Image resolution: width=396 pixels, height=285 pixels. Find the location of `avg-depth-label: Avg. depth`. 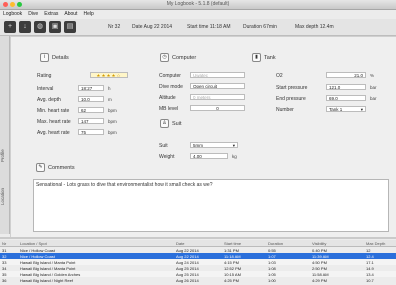

avg-depth-label: Avg. depth is located at coordinates (49, 100).